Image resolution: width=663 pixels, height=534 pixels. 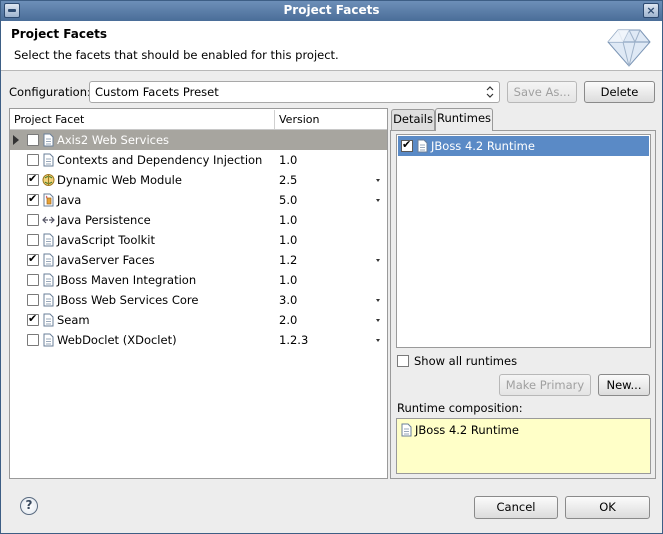 I want to click on delete-button: Delete, so click(x=619, y=92).